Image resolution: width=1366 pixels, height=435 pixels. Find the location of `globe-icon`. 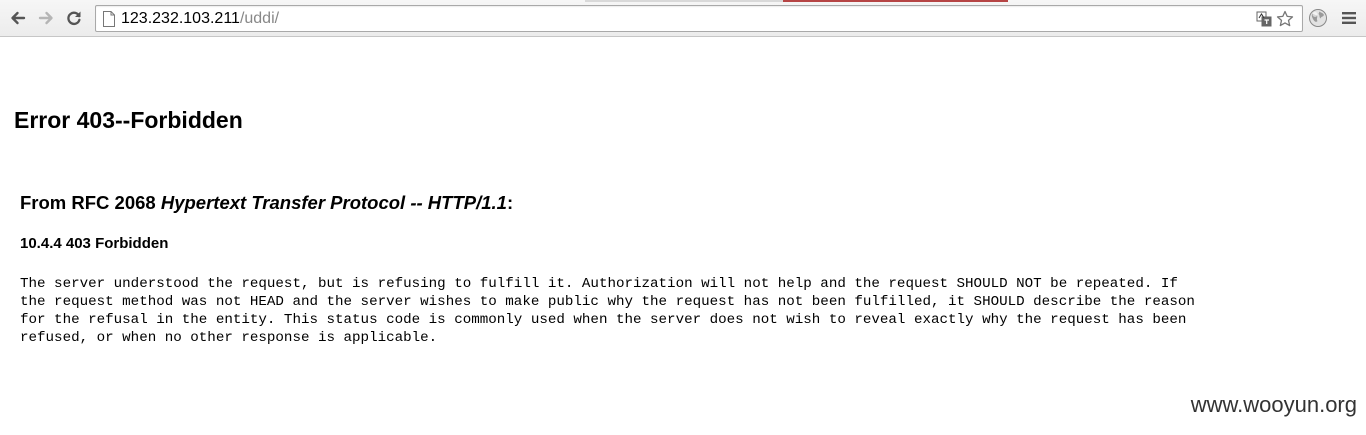

globe-icon is located at coordinates (1318, 18).